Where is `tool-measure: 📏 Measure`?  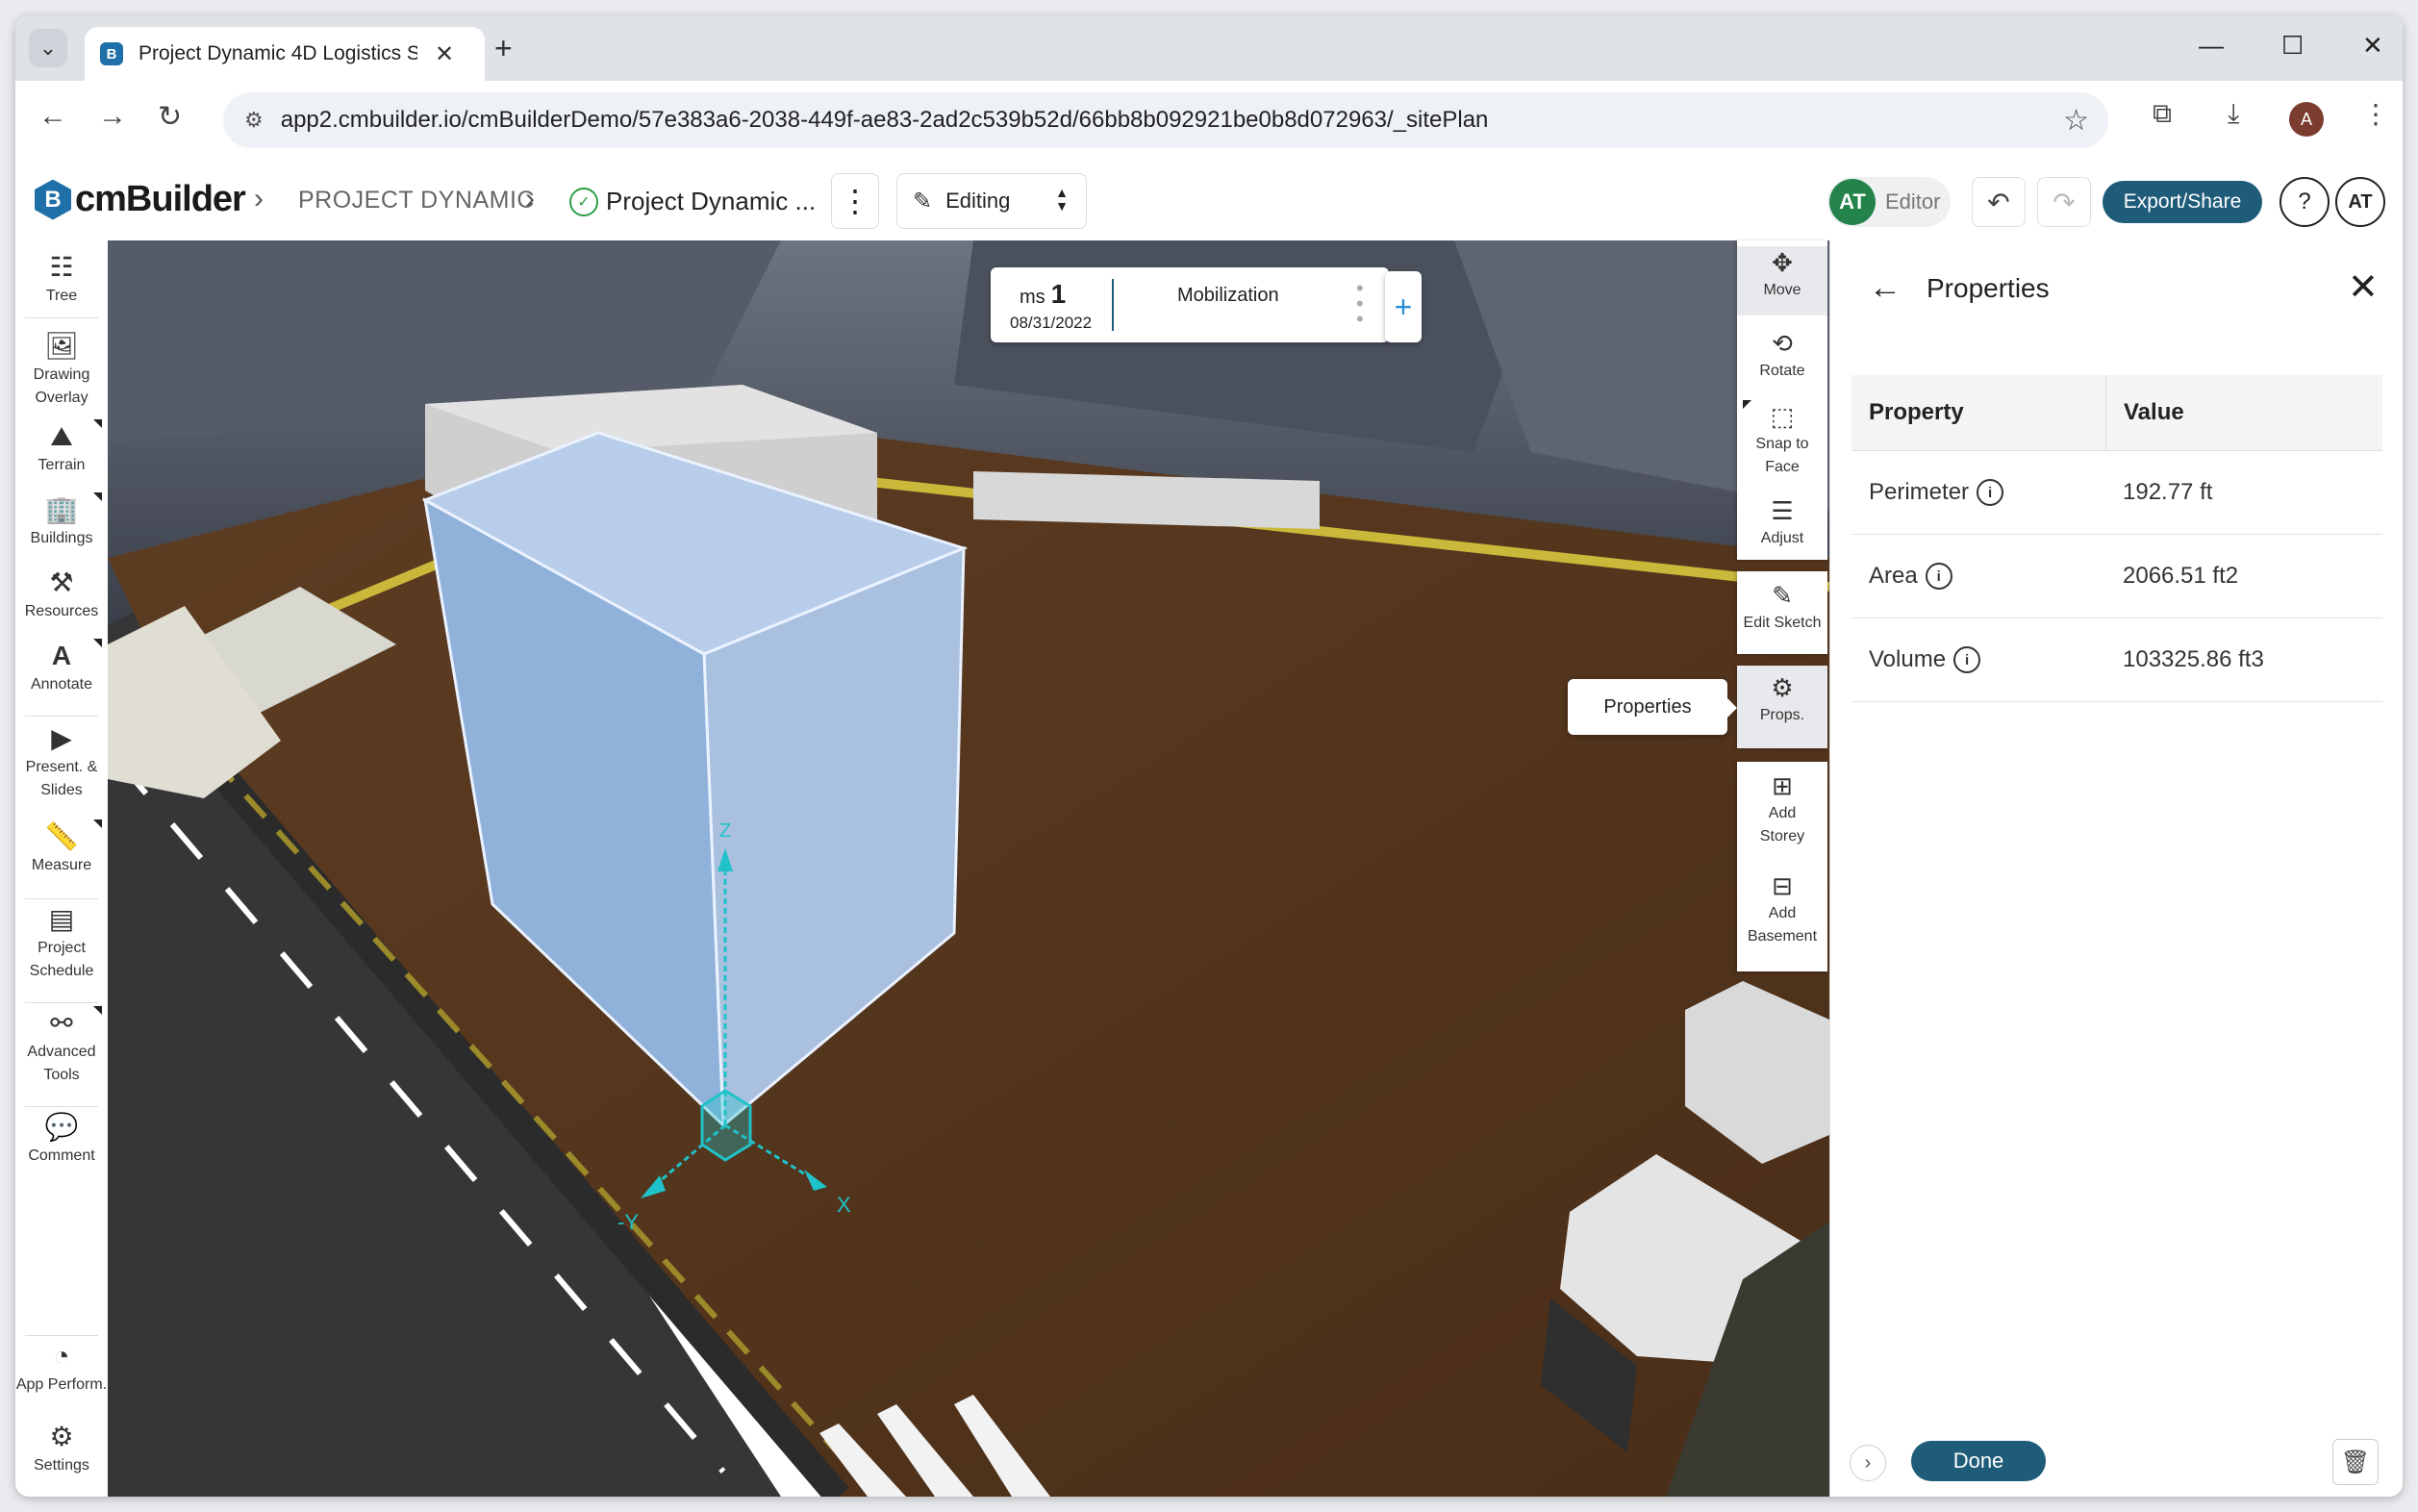
tool-measure: 📏 Measure is located at coordinates (61, 848).